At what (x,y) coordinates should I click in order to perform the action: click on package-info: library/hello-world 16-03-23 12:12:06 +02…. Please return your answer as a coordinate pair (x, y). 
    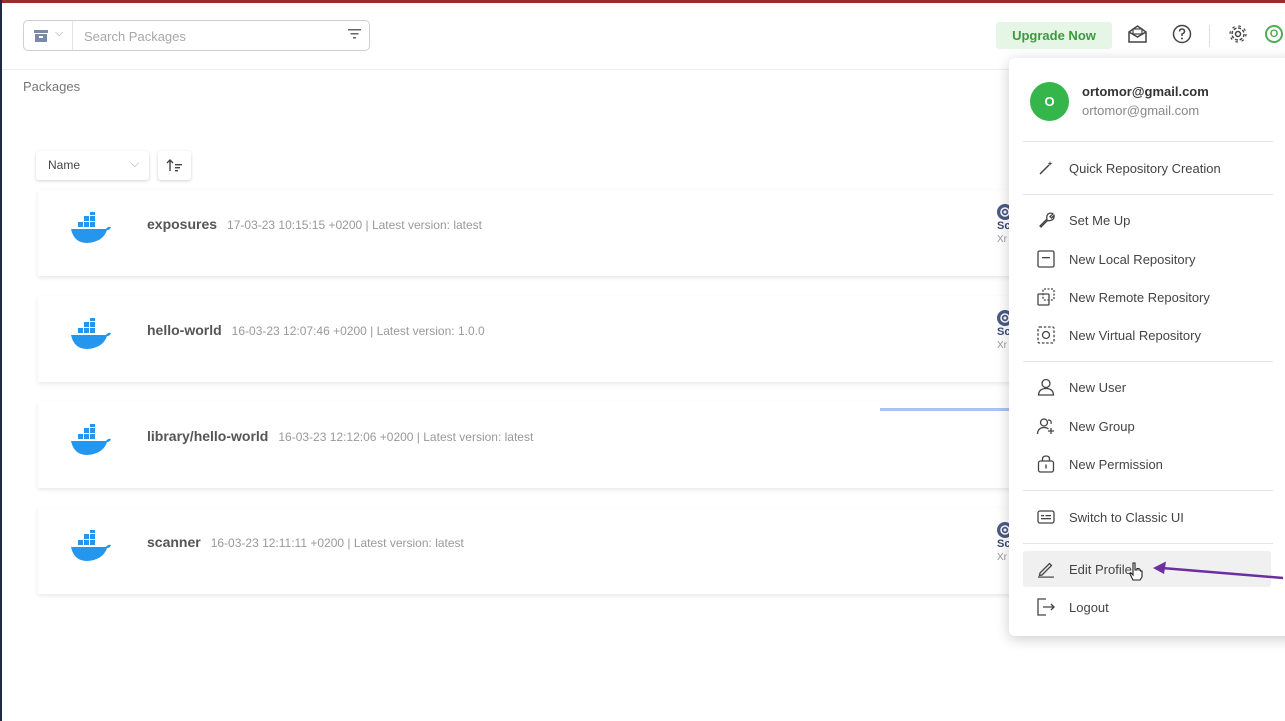
    Looking at the image, I should click on (340, 437).